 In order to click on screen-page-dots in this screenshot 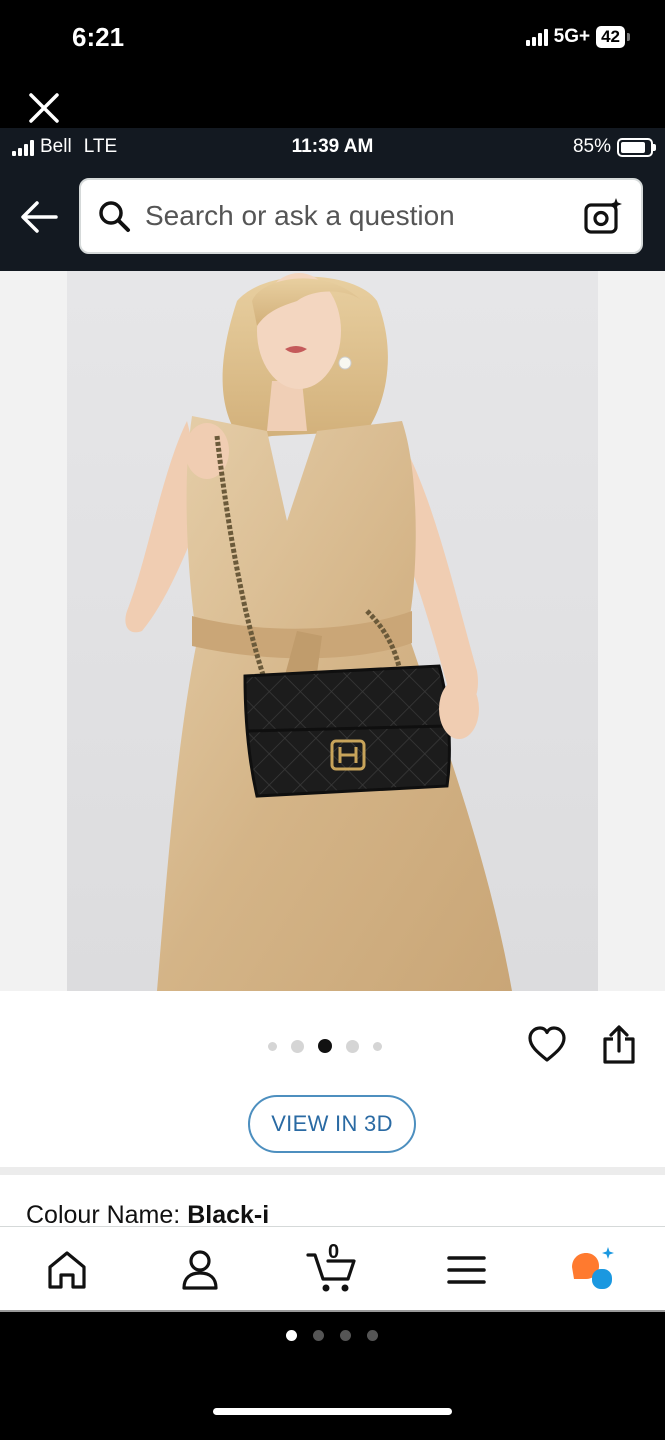, I will do `click(332, 1335)`.